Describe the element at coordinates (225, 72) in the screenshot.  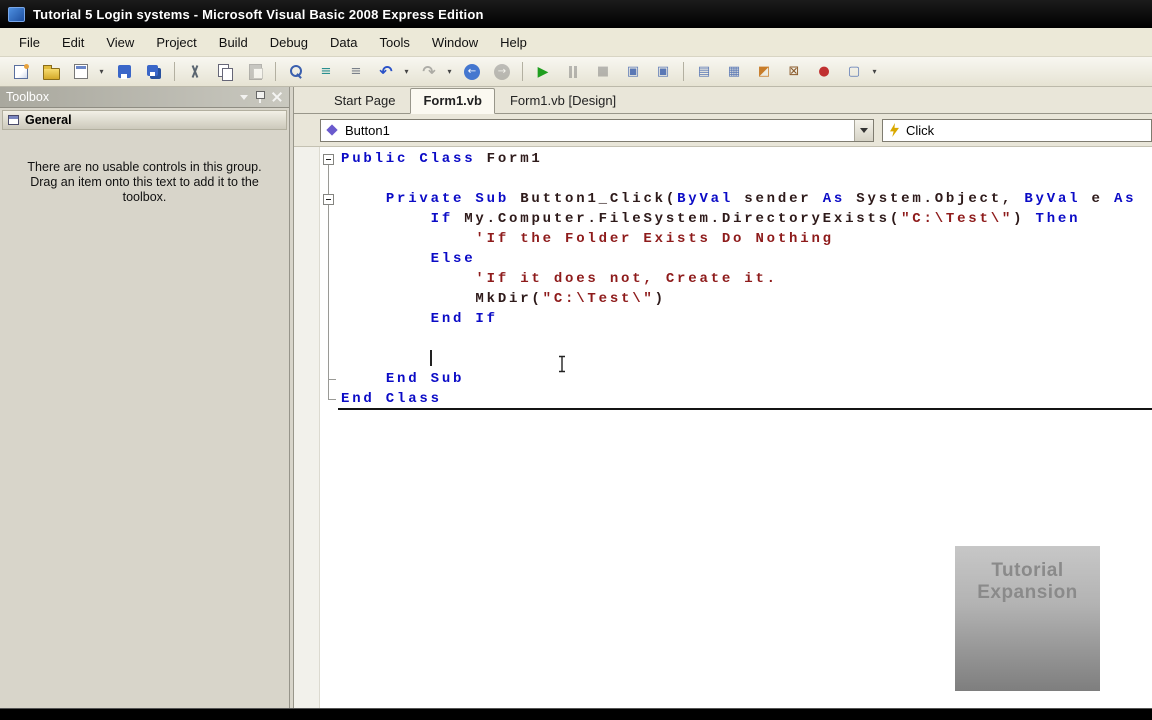
I see `copy-icon` at that location.